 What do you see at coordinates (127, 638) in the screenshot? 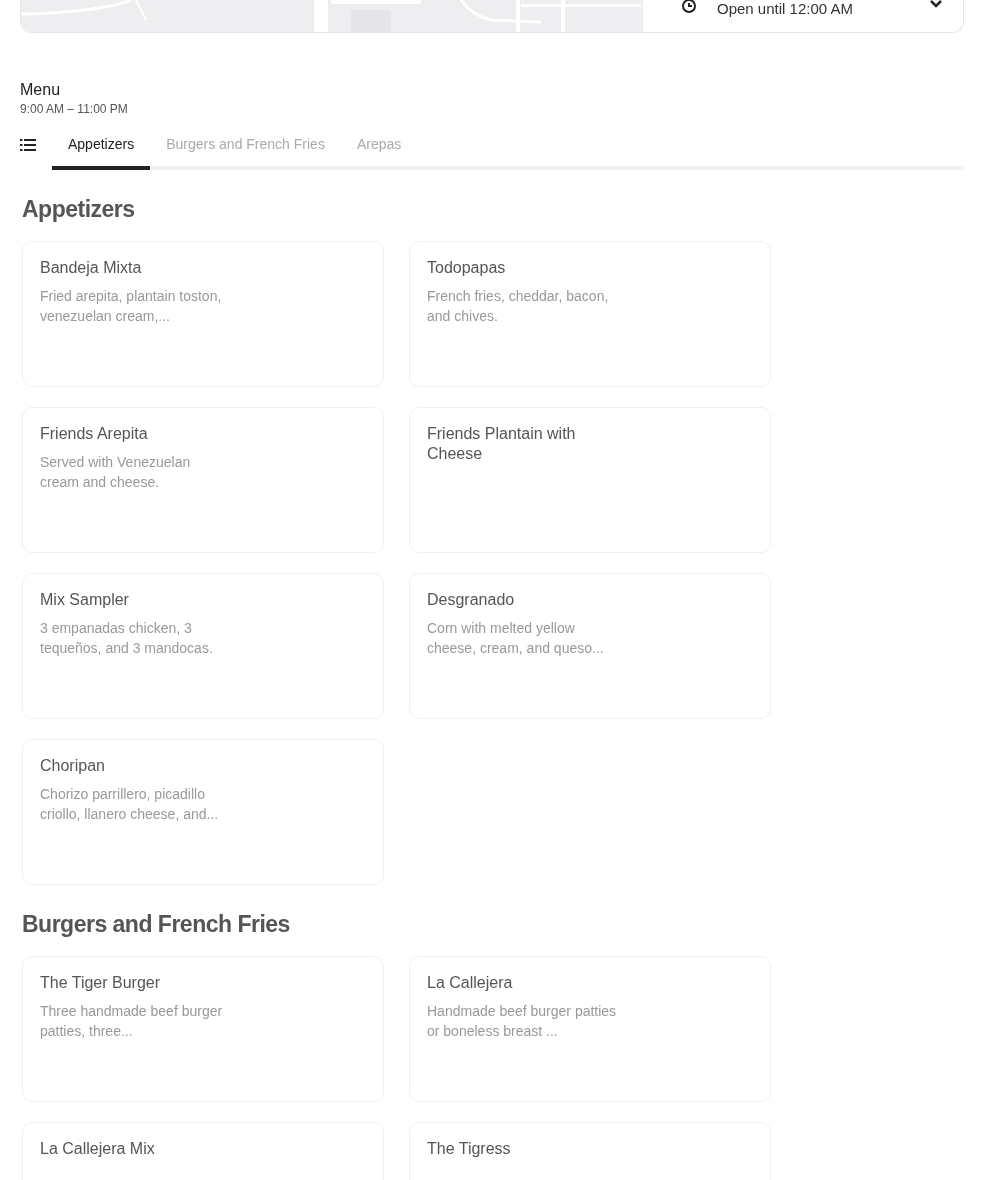
I see `item-description: 3 empanadas chicken, 3 tequeños, and 3 mandocas.` at bounding box center [127, 638].